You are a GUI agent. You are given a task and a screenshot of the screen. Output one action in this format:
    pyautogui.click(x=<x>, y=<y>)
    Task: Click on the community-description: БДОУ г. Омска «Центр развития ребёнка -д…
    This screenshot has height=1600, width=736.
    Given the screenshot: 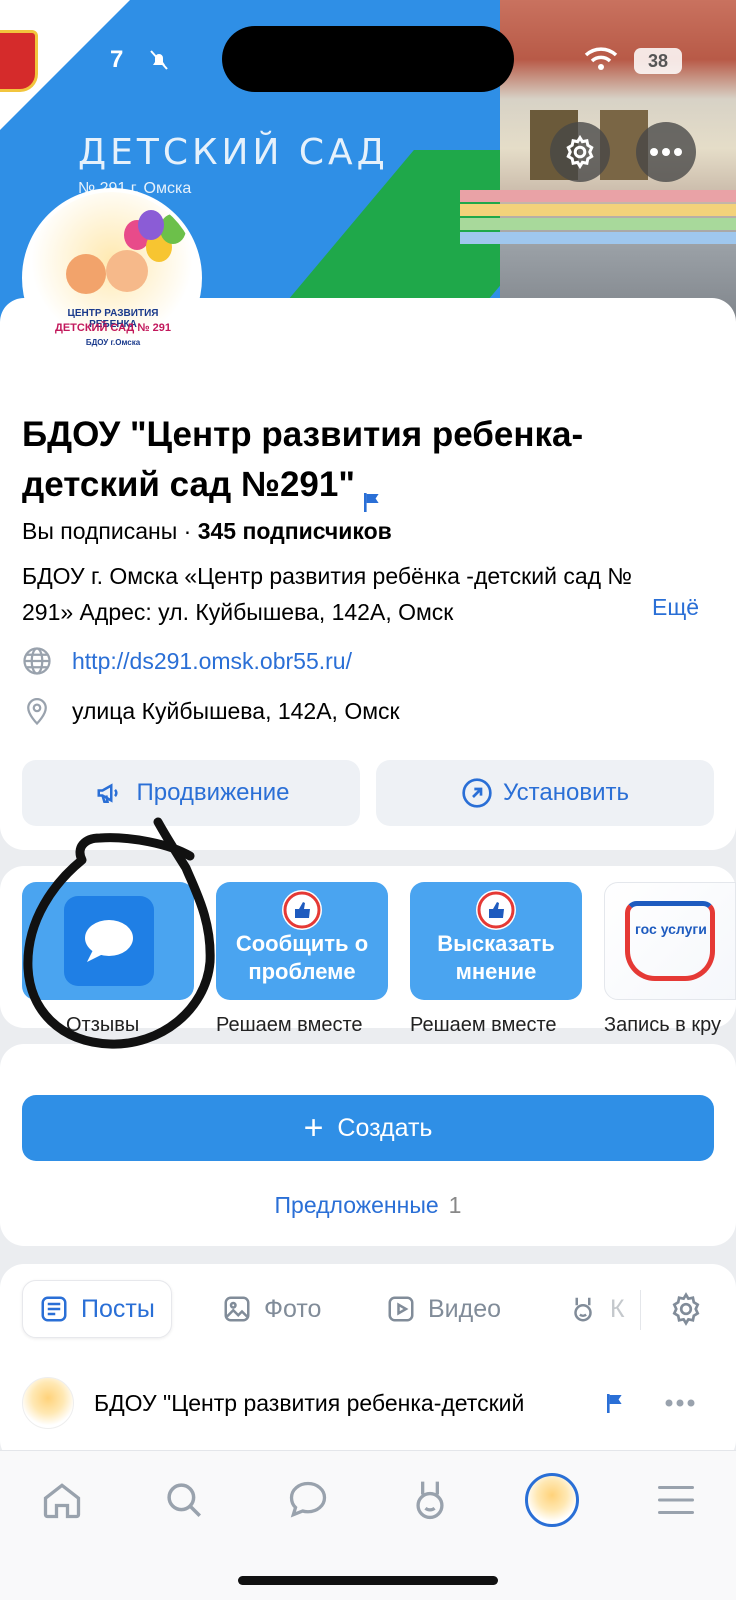 What is the action you would take?
    pyautogui.click(x=327, y=594)
    